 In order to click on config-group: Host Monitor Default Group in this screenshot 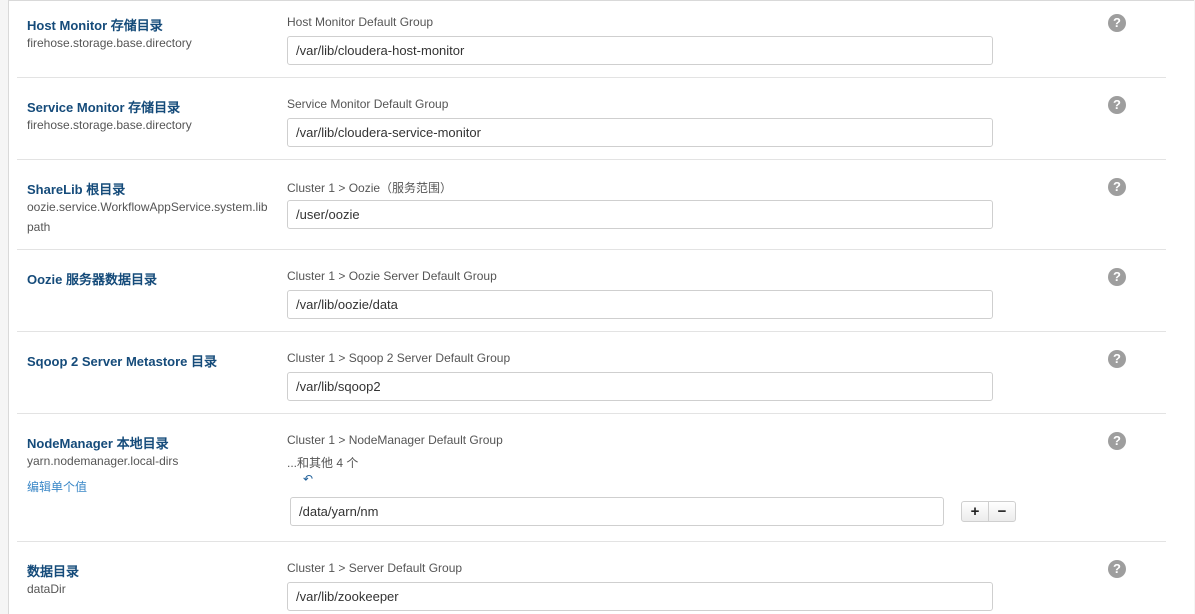, I will do `click(360, 22)`.